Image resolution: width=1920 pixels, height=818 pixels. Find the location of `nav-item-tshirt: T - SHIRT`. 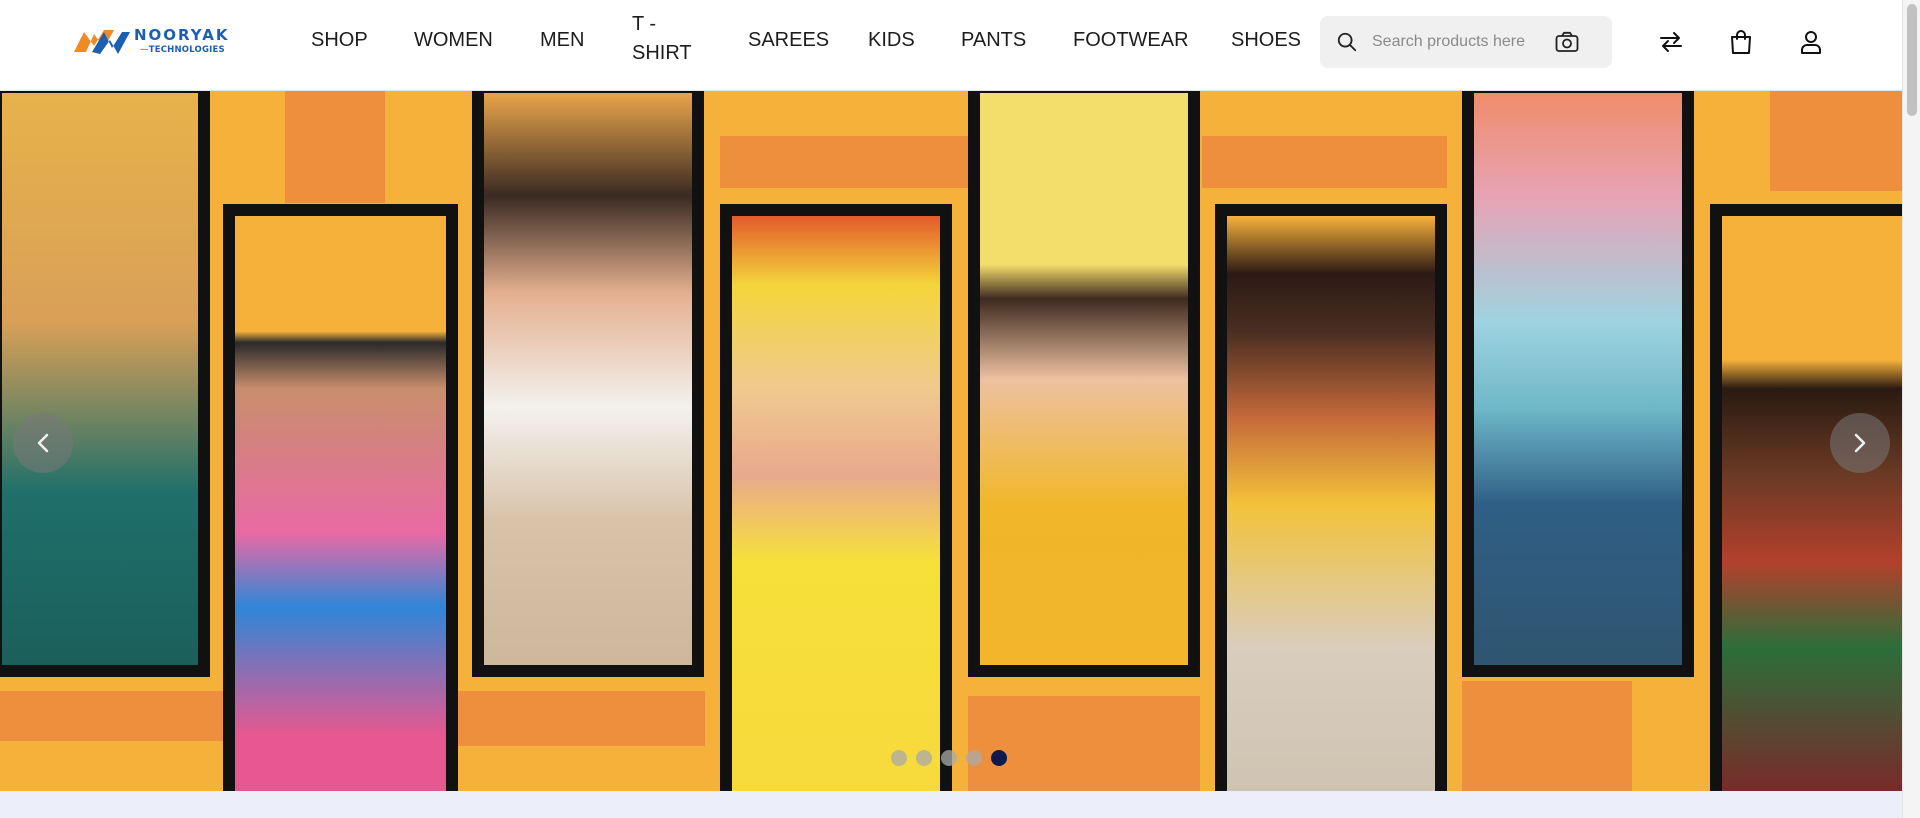

nav-item-tshirt: T - SHIRT is located at coordinates (662, 39).